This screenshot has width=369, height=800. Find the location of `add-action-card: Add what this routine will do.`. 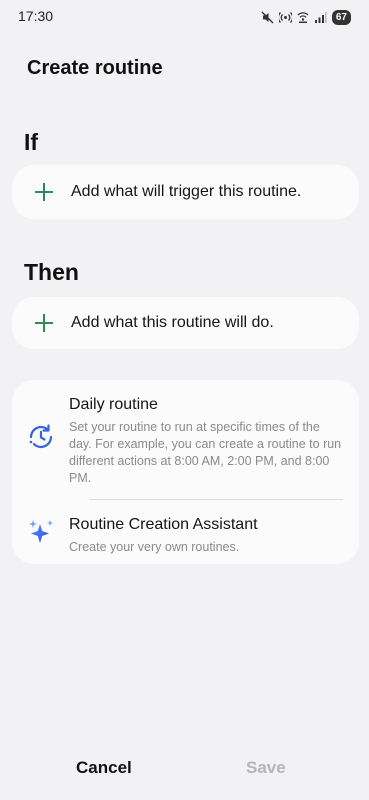

add-action-card: Add what this routine will do. is located at coordinates (185, 323).